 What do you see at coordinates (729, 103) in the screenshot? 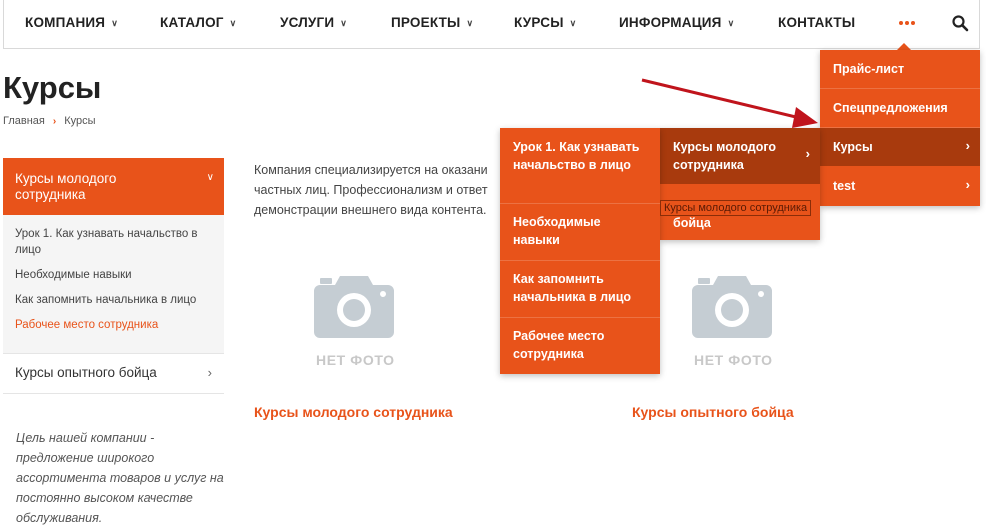
I see `annotation-arrow-icon` at bounding box center [729, 103].